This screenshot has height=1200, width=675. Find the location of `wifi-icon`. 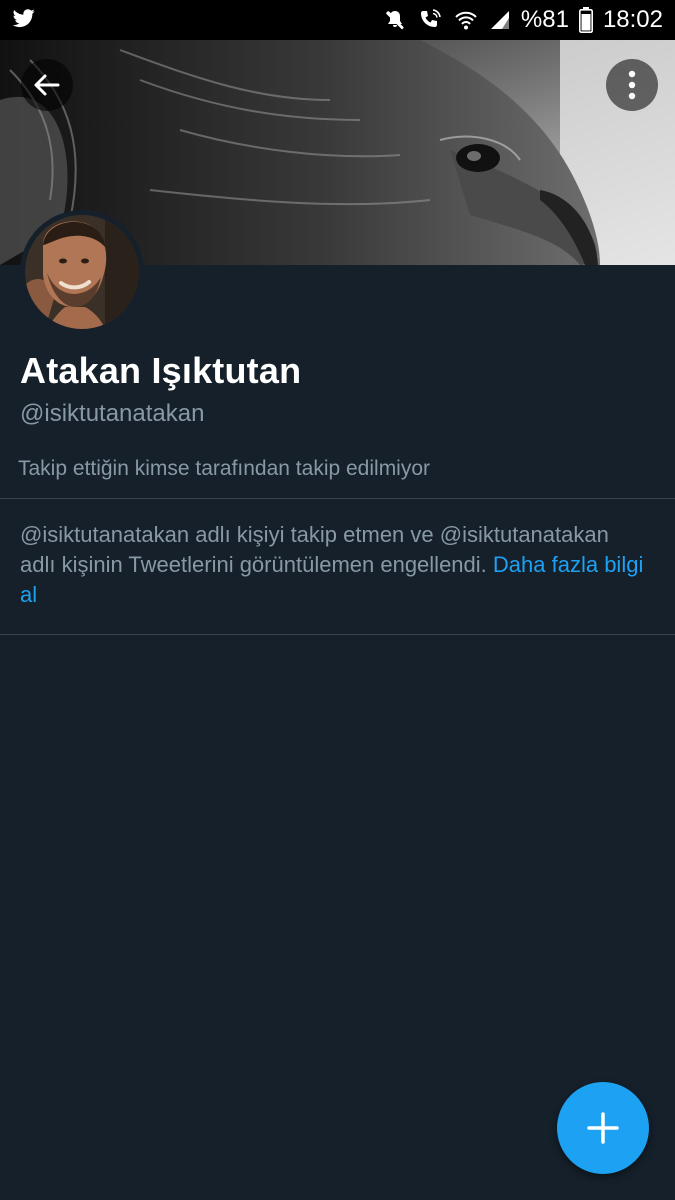

wifi-icon is located at coordinates (466, 20).